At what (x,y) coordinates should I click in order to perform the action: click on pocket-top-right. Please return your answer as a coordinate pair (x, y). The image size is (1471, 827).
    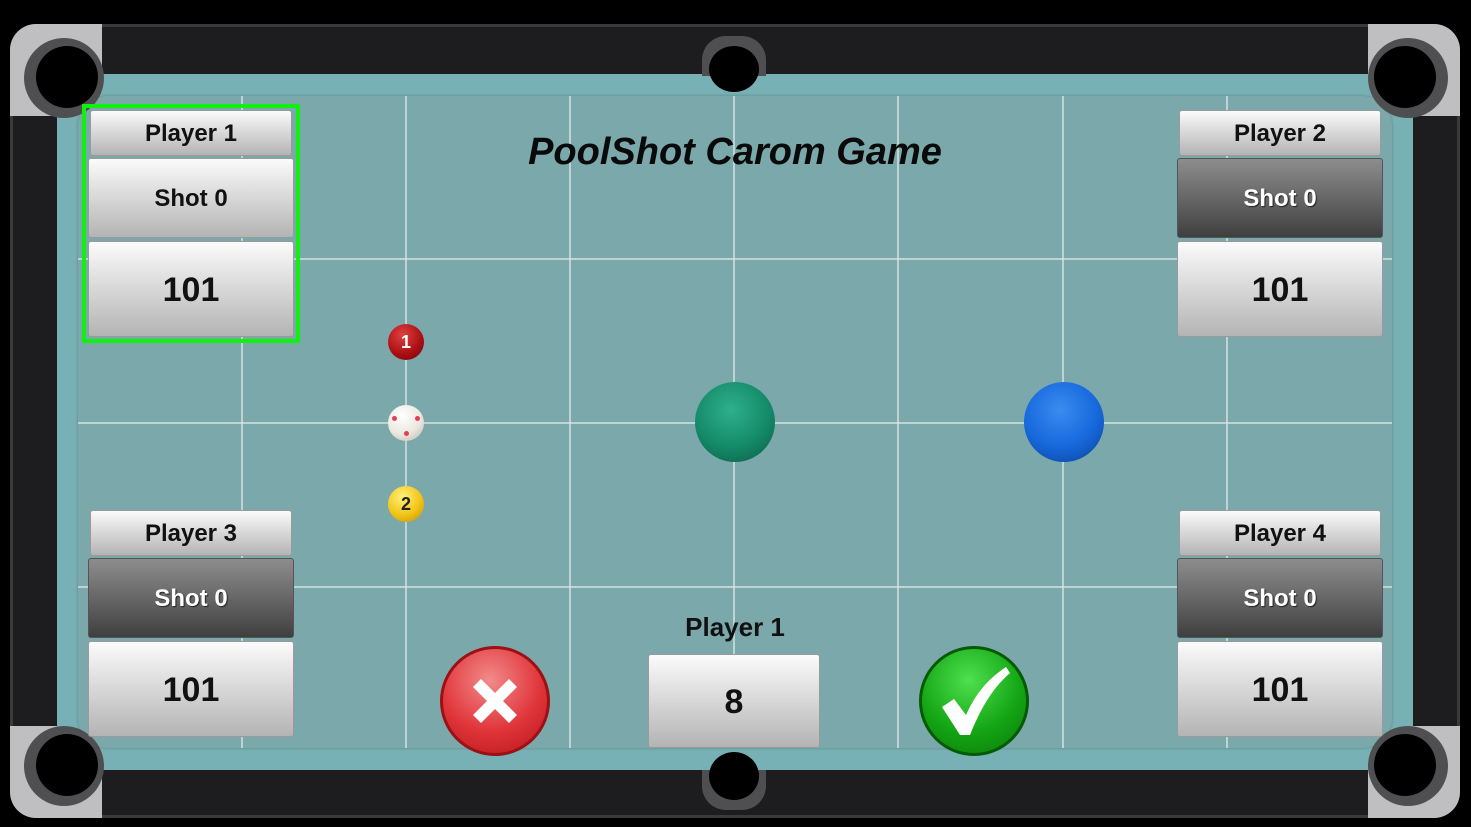
    Looking at the image, I should click on (1405, 77).